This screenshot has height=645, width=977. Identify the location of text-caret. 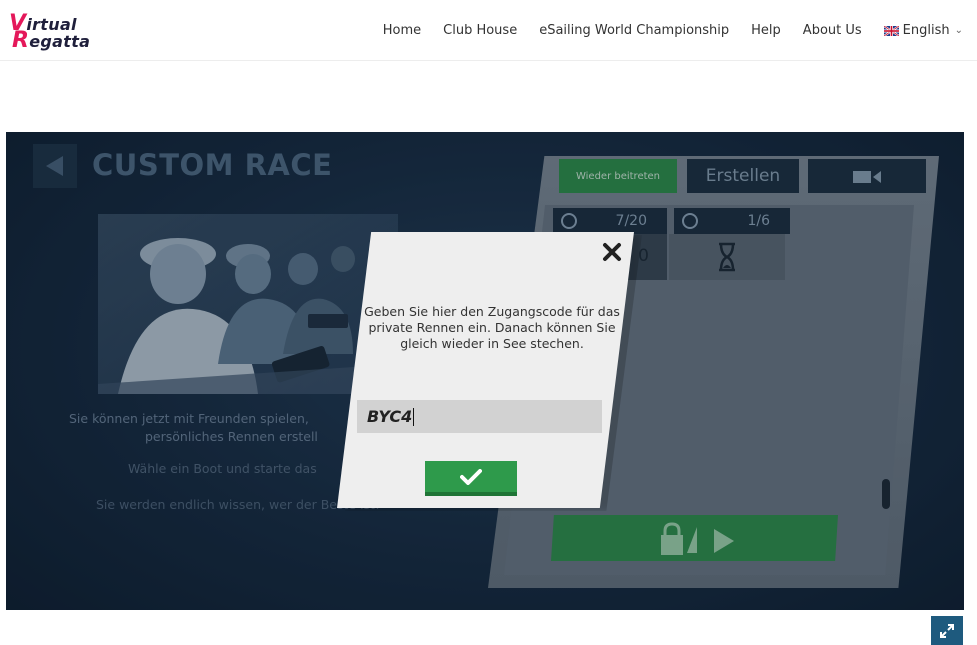
(414, 416).